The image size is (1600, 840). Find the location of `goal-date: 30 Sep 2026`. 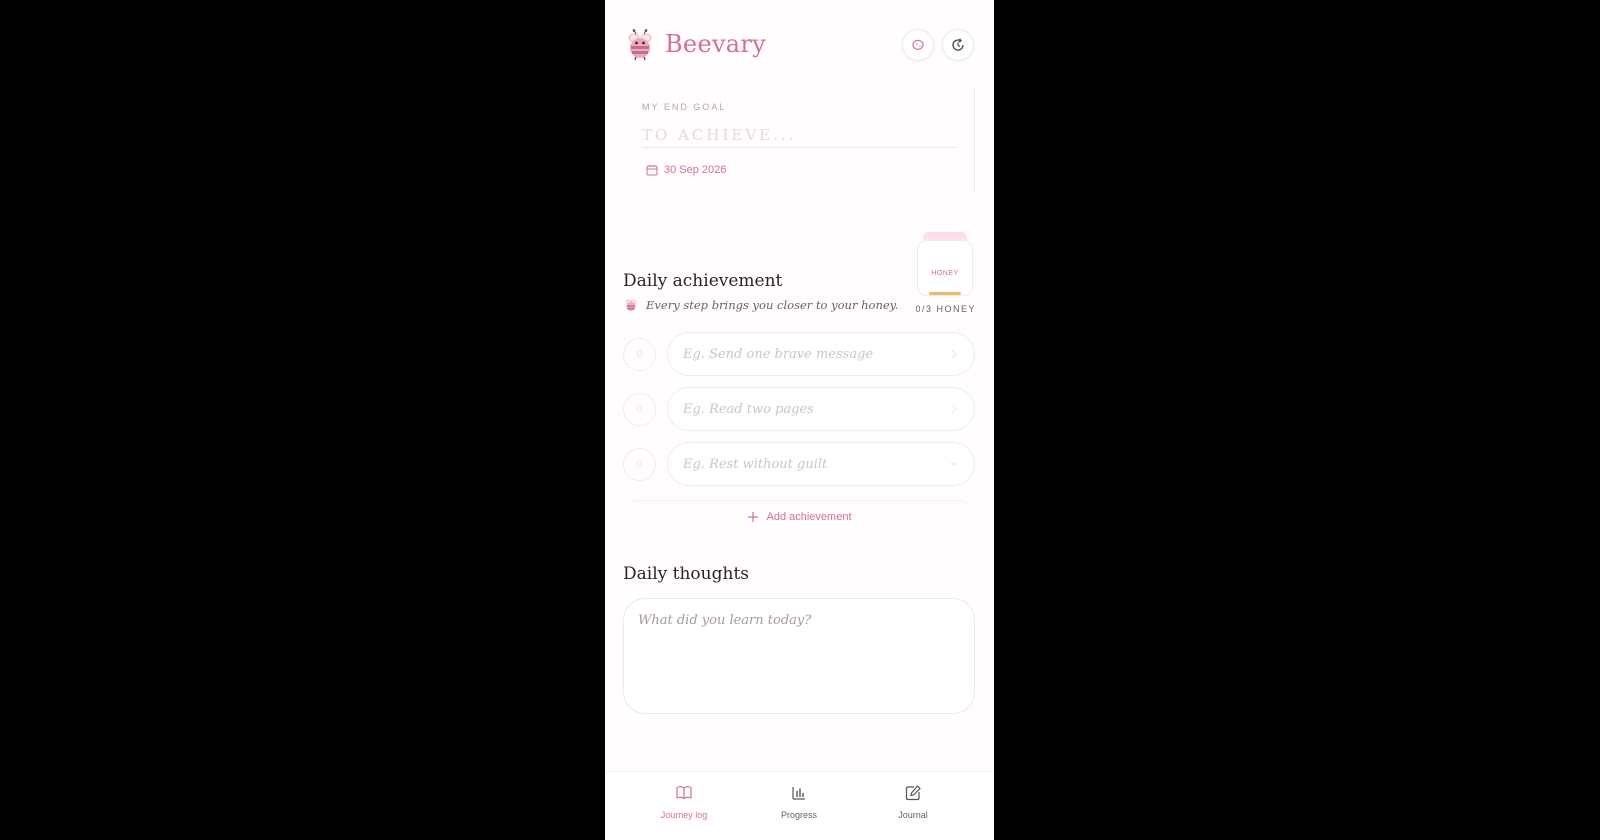

goal-date: 30 Sep 2026 is located at coordinates (686, 170).